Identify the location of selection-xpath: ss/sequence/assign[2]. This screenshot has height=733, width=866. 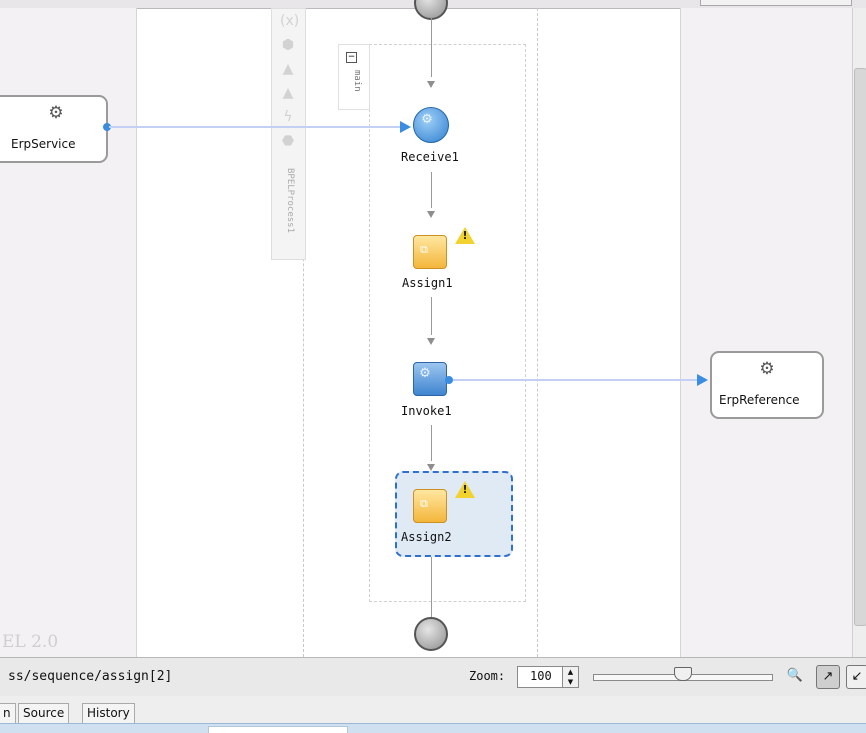
(90, 676).